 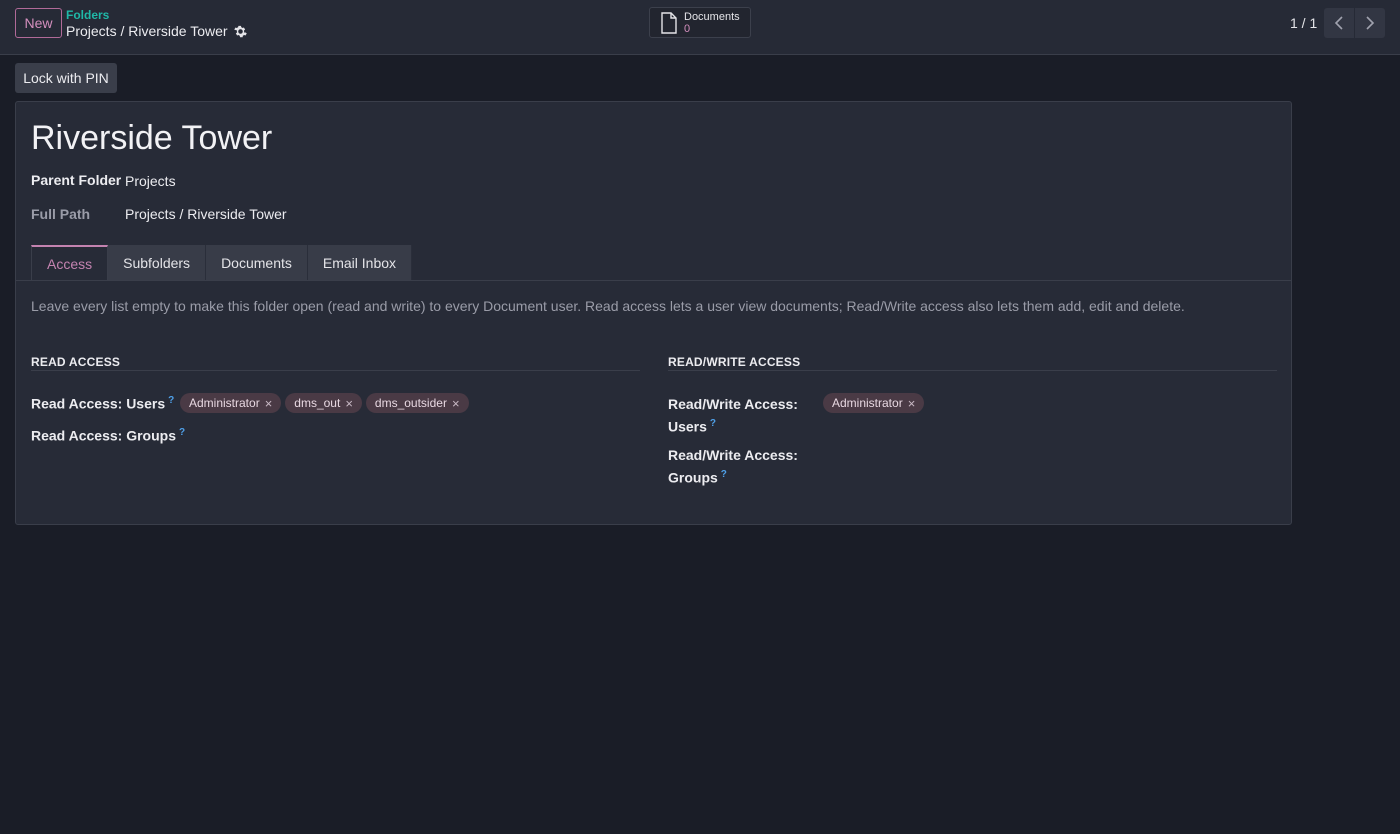 I want to click on lock-with-pin-button: Lock with PIN, so click(x=66, y=78).